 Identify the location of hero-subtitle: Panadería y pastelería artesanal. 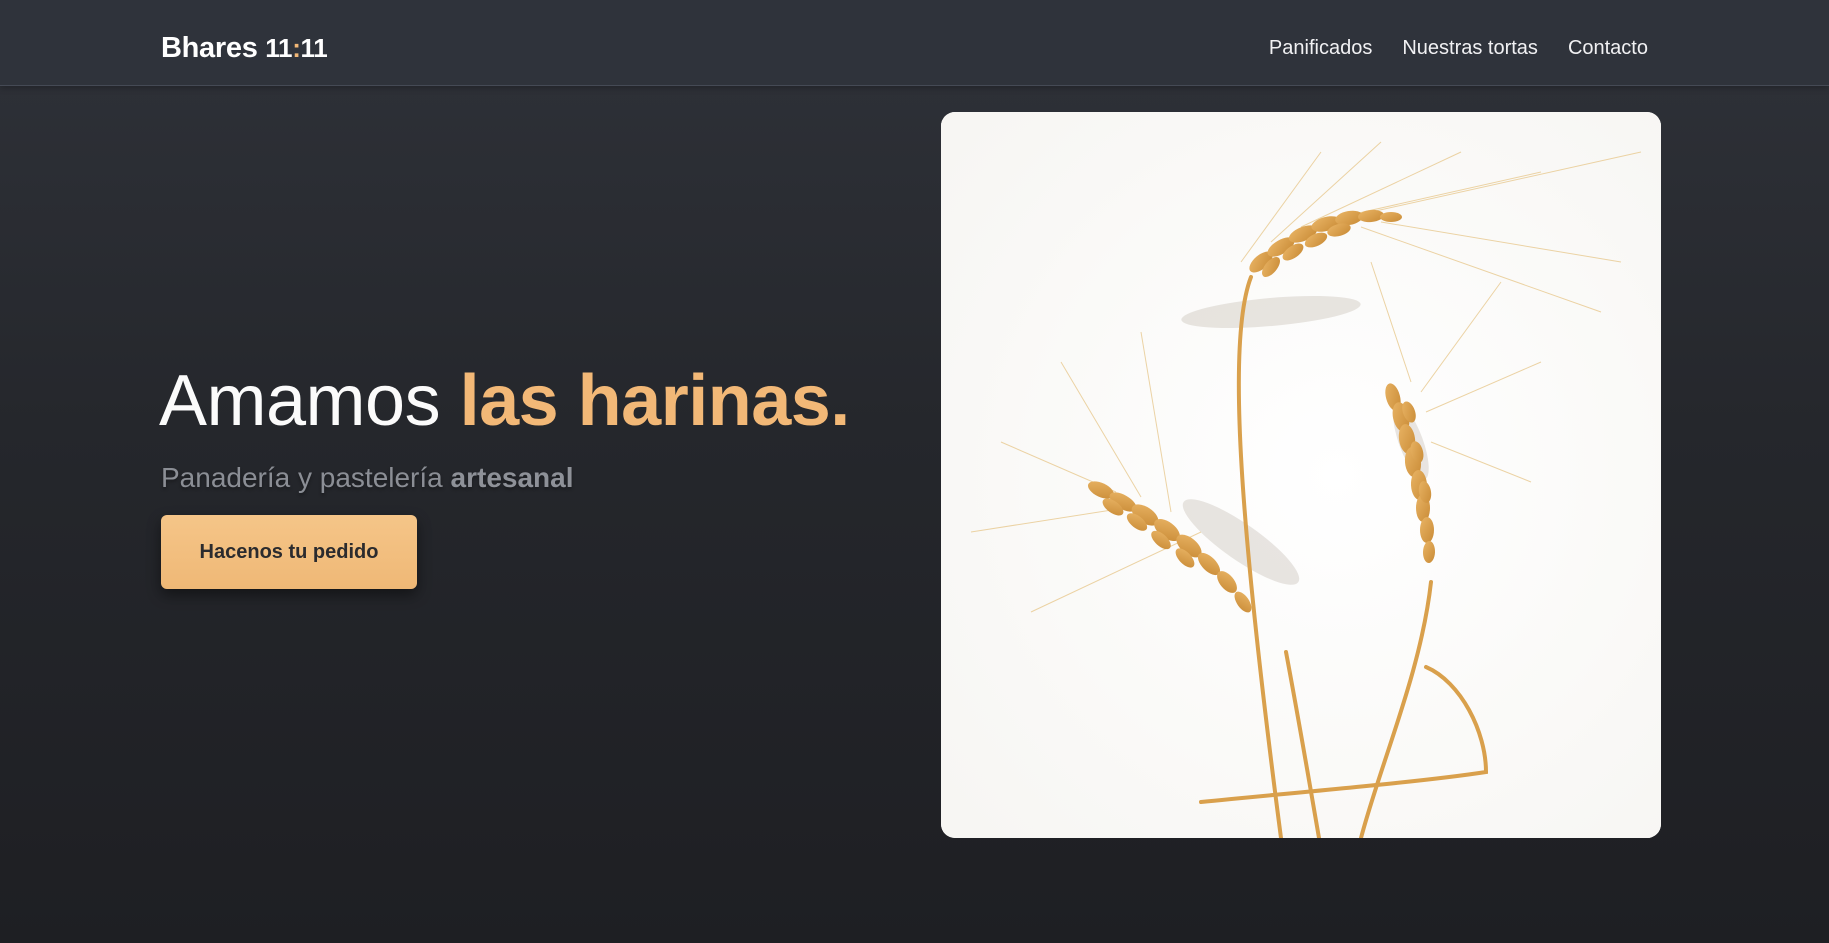
(367, 478).